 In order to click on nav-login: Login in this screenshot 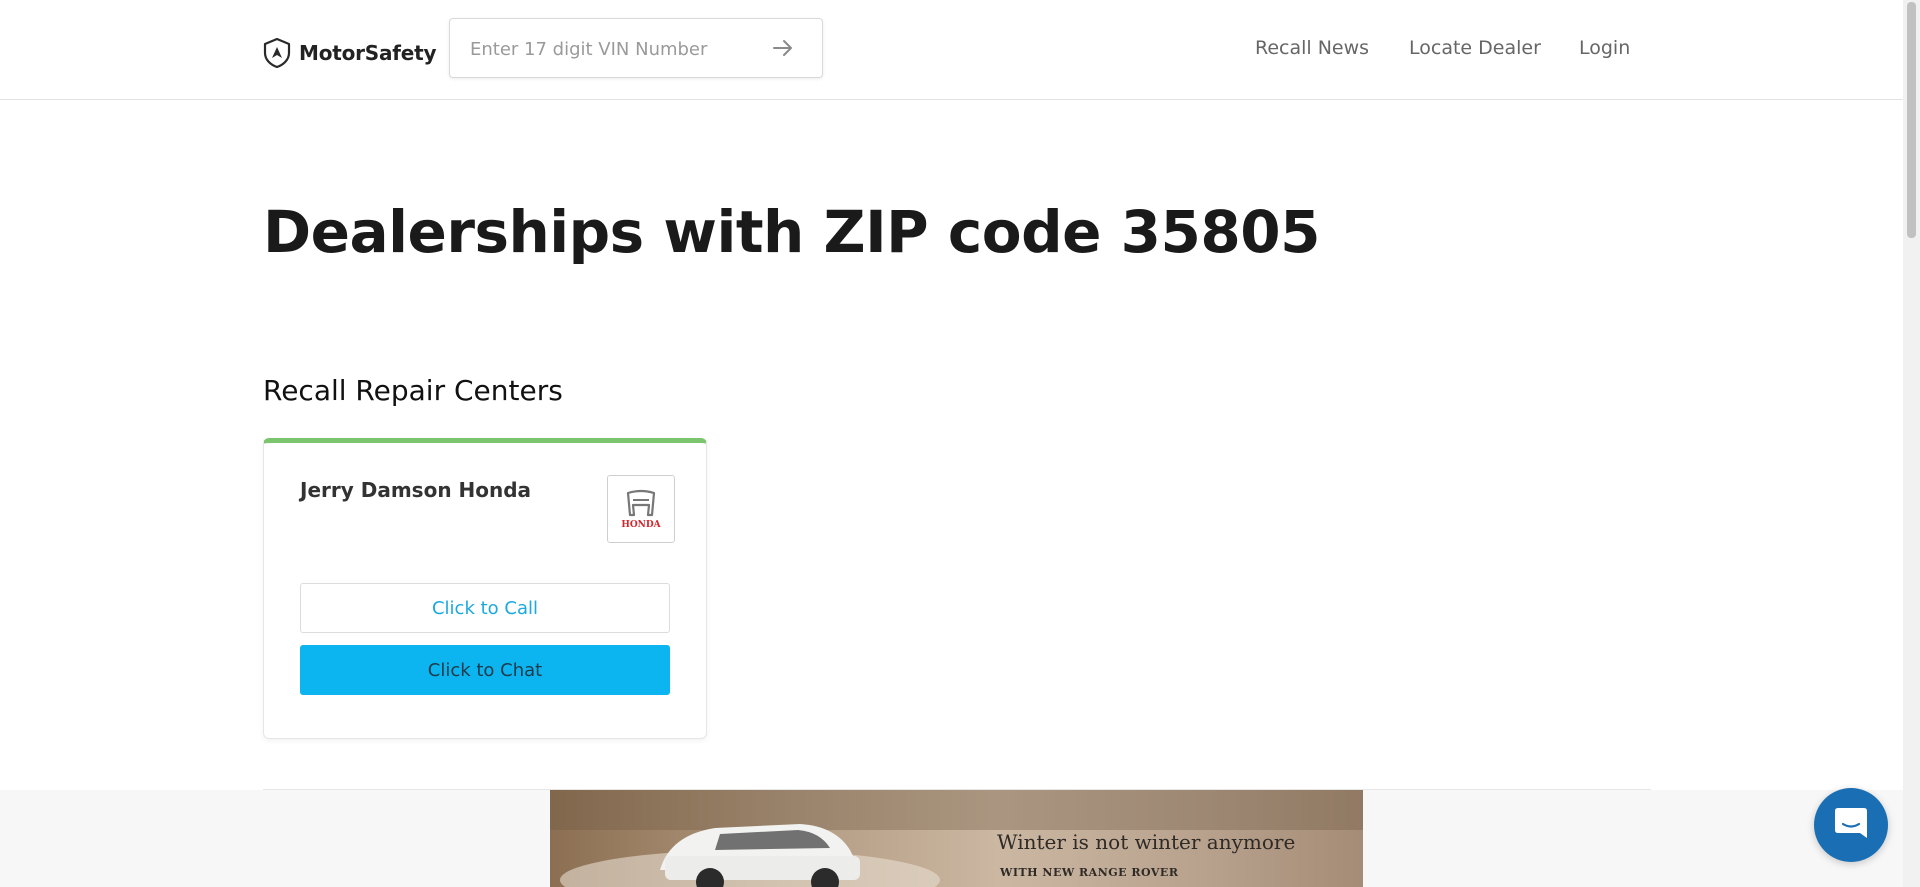, I will do `click(1604, 48)`.